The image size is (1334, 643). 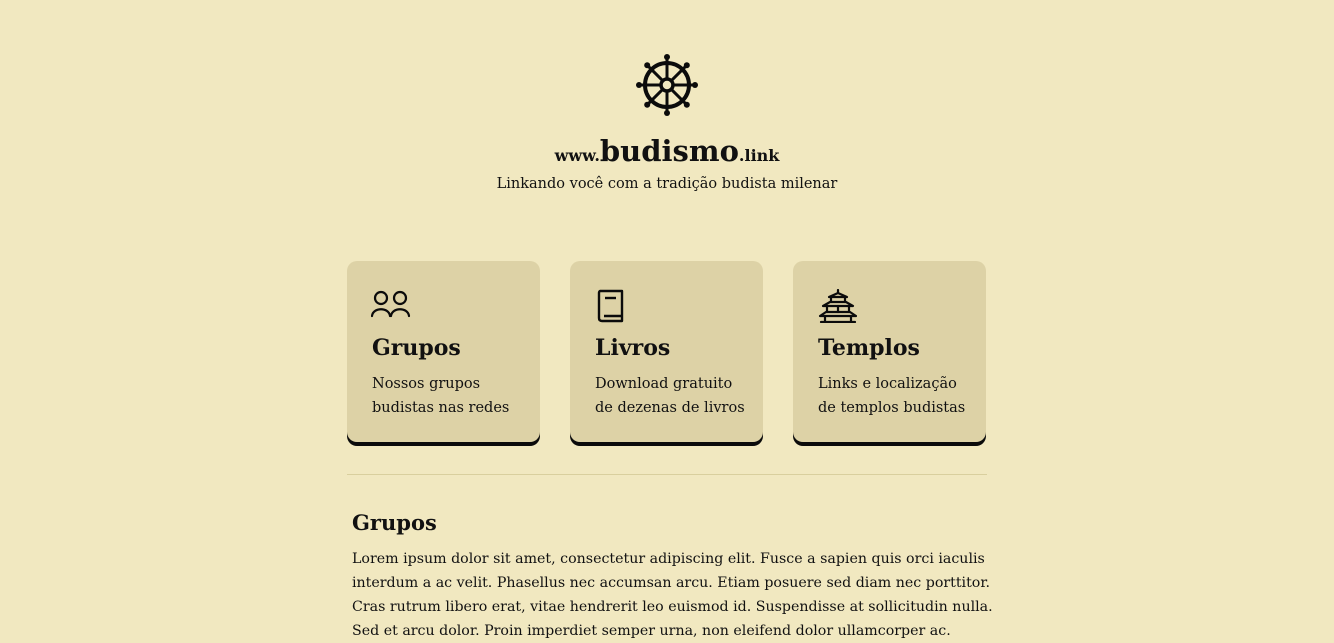 I want to click on book-icon, so click(x=610, y=306).